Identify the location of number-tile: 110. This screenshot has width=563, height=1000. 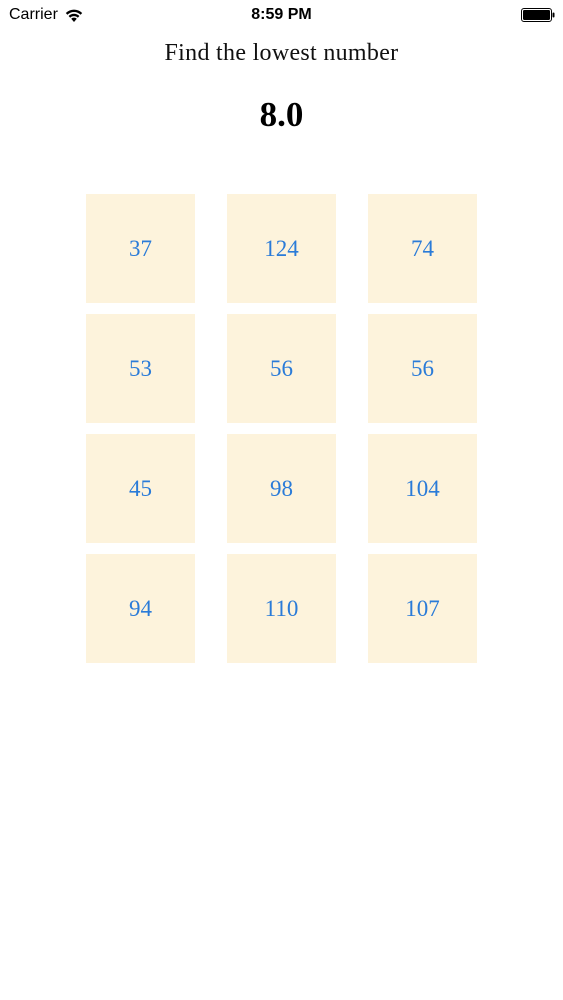
(281, 608).